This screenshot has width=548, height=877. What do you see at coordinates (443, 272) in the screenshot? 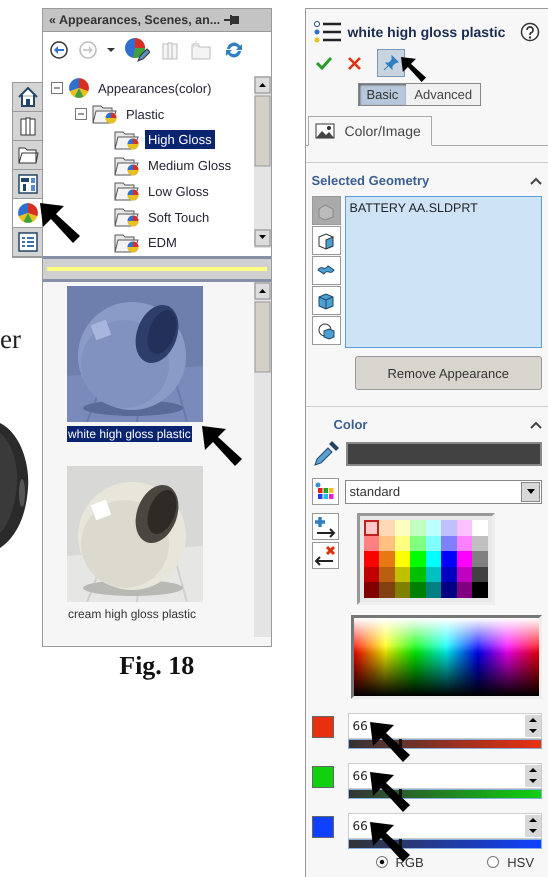
I see `selection-list: BATTERY AA.SLDPRT` at bounding box center [443, 272].